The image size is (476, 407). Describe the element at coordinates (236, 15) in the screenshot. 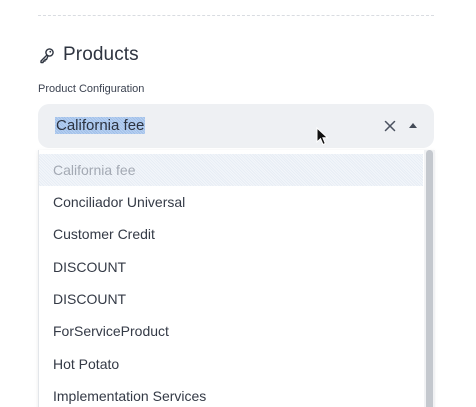

I see `section-divider` at that location.